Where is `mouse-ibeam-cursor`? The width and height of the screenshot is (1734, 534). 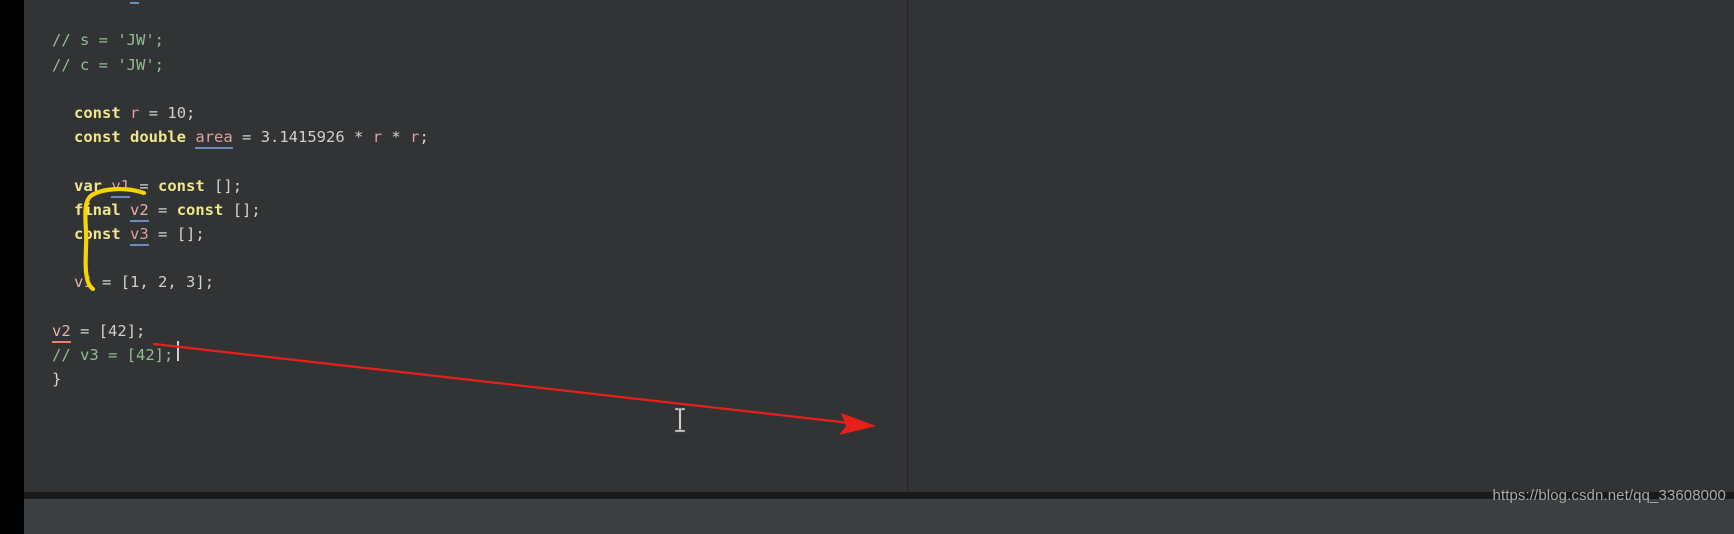
mouse-ibeam-cursor is located at coordinates (680, 420).